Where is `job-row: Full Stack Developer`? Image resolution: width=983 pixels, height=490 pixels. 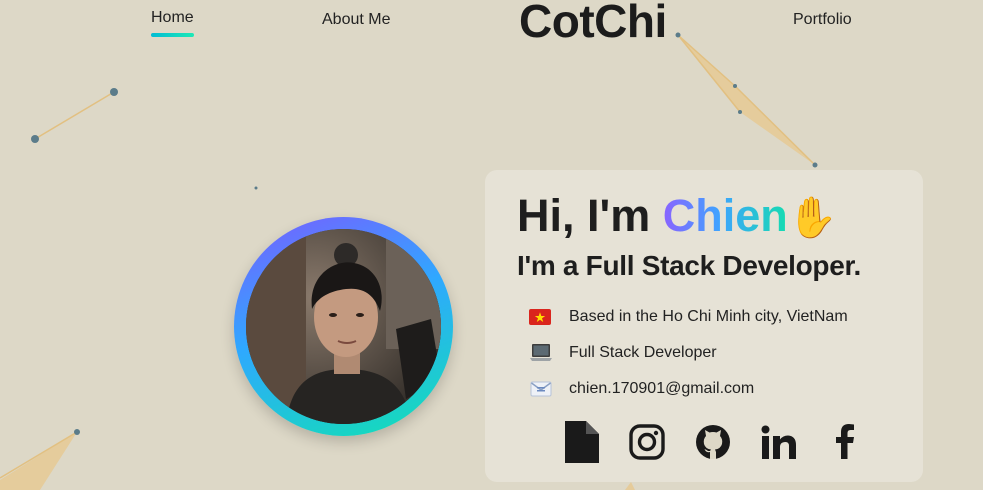
job-row: Full Stack Developer is located at coordinates (623, 353).